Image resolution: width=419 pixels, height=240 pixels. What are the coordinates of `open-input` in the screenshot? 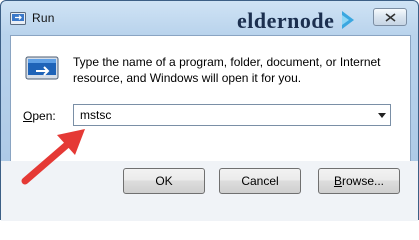 It's located at (220, 115).